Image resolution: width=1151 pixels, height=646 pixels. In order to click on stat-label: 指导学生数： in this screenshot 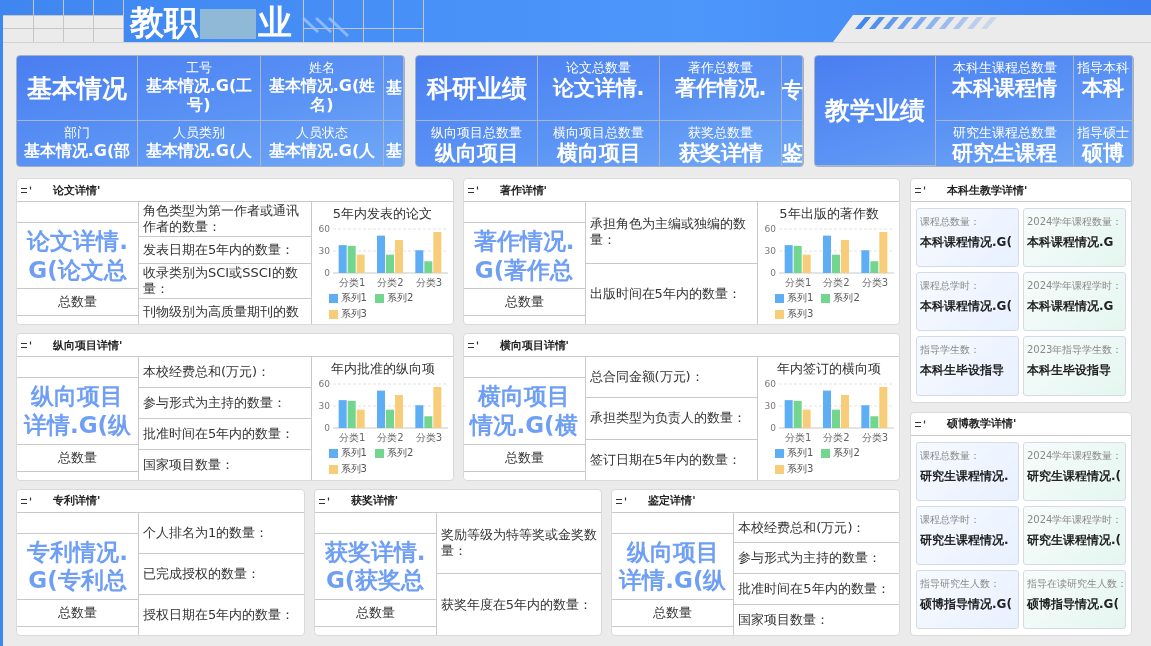, I will do `click(950, 350)`.